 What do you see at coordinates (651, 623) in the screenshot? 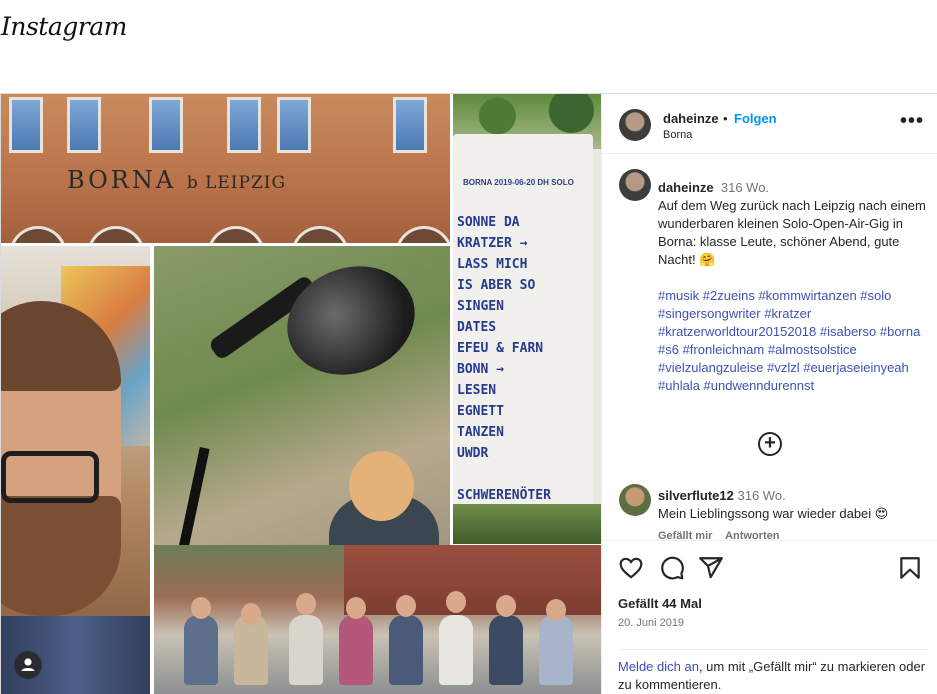
I see `post-date: 20. Juni 2019` at bounding box center [651, 623].